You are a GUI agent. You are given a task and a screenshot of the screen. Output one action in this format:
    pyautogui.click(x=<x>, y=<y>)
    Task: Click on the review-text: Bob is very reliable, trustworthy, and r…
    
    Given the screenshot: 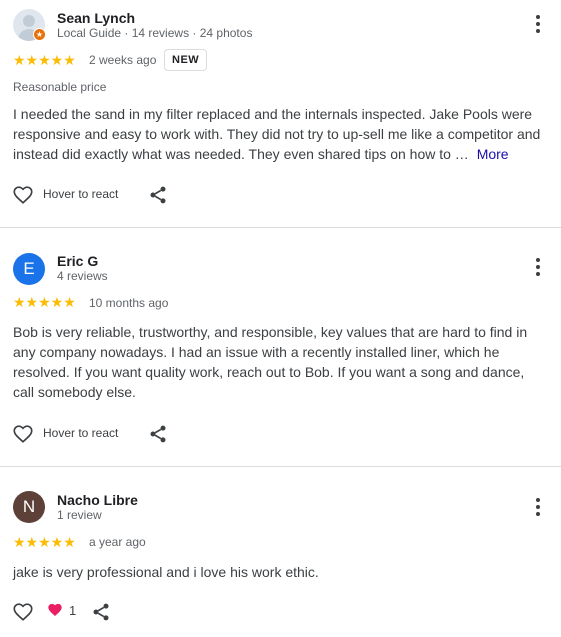 What is the action you would take?
    pyautogui.click(x=270, y=362)
    